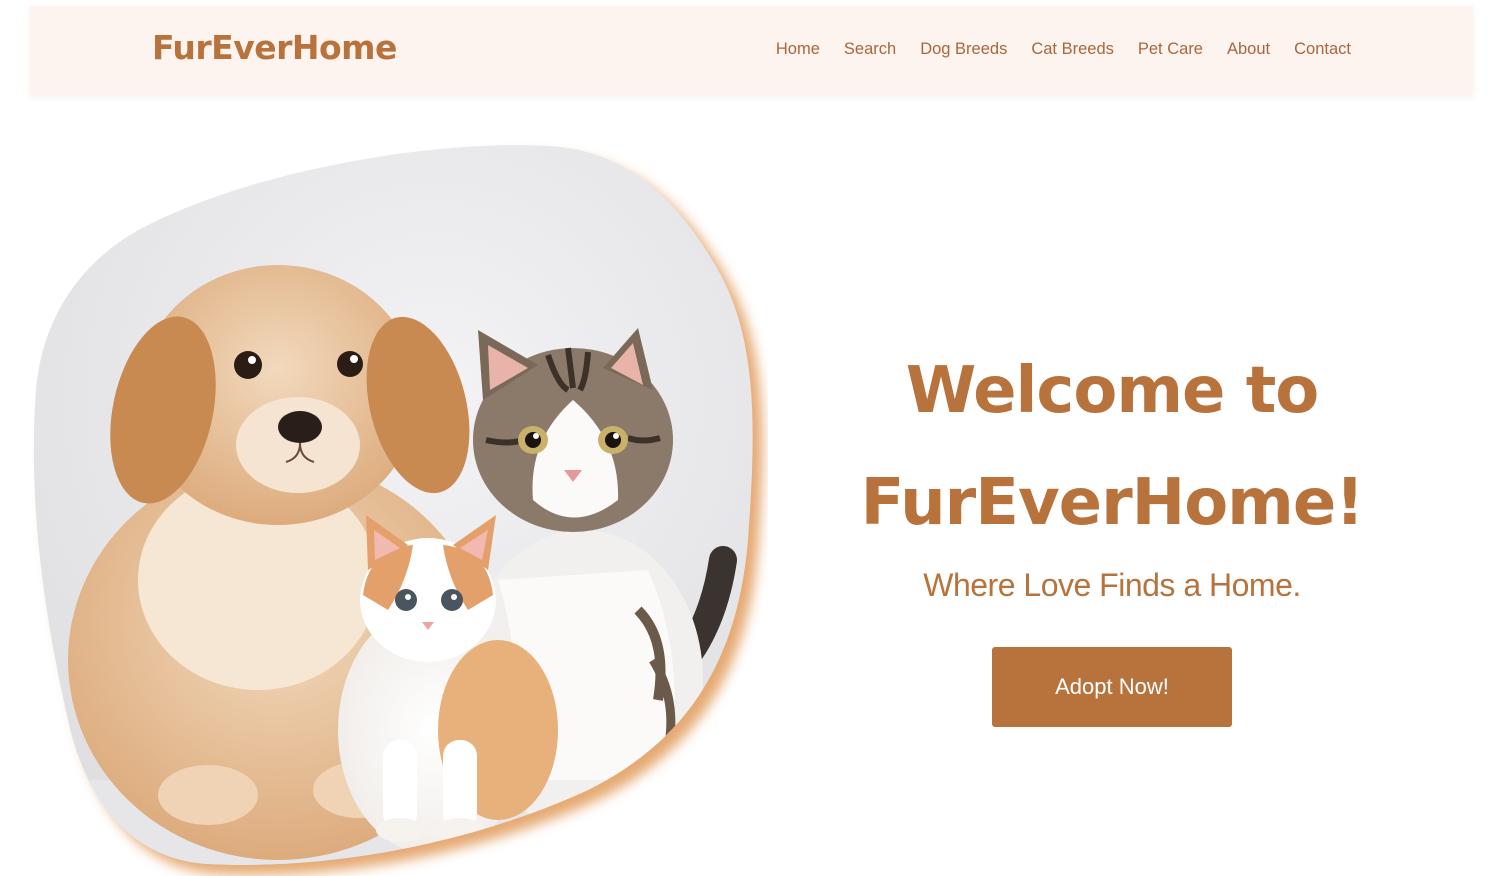 This screenshot has height=876, width=1503. I want to click on hero-headline-line1: Welcome to, so click(1112, 391).